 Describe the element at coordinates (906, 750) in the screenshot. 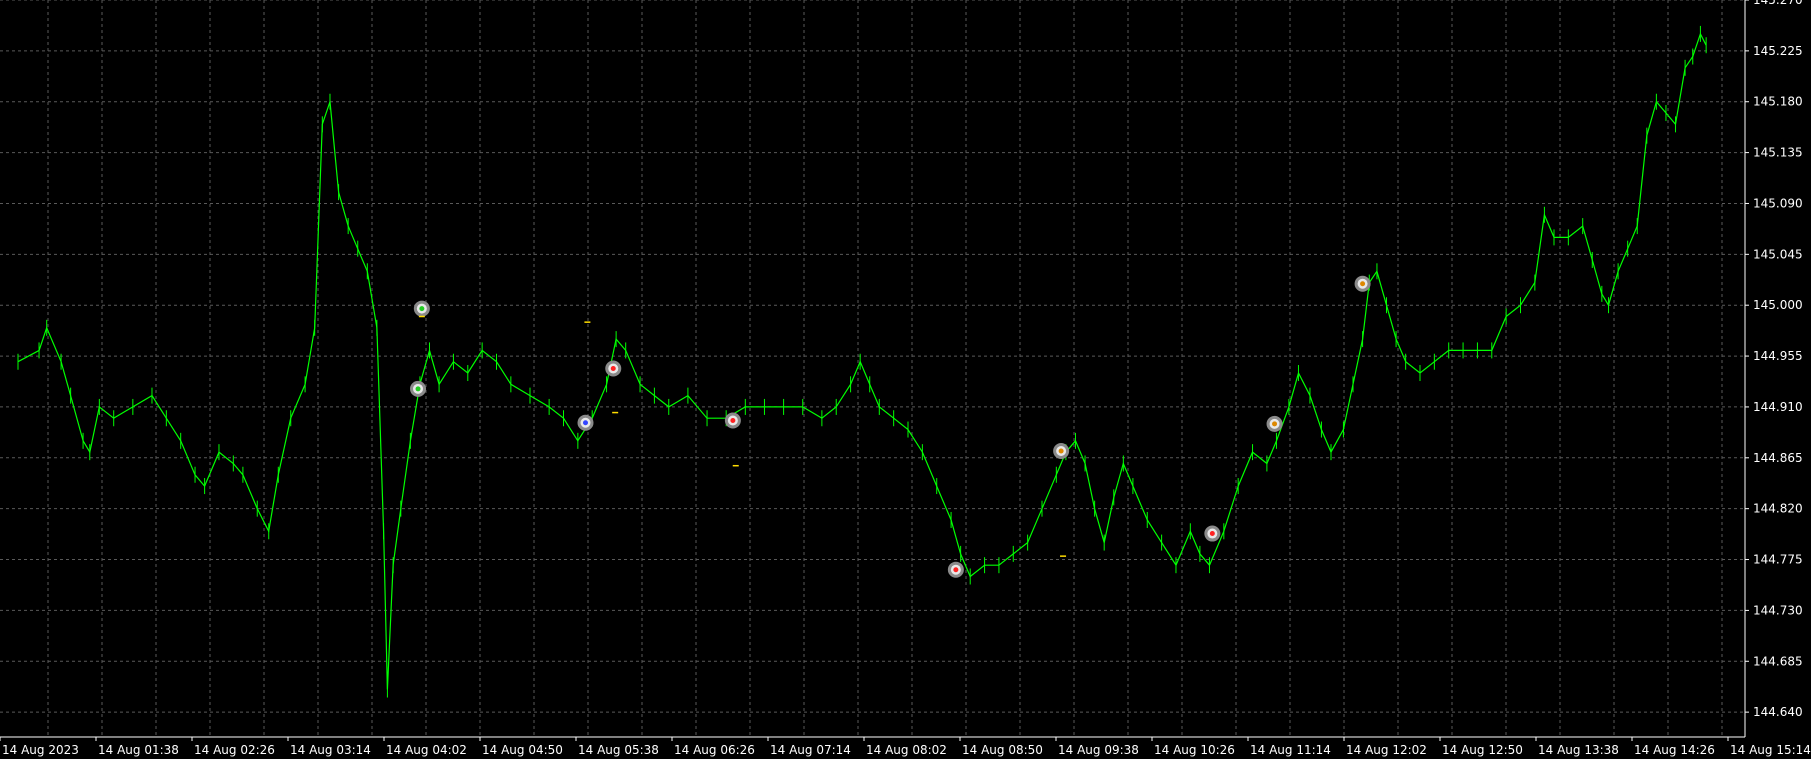

I see `x-tick-label: 14 Aug 08:02` at that location.